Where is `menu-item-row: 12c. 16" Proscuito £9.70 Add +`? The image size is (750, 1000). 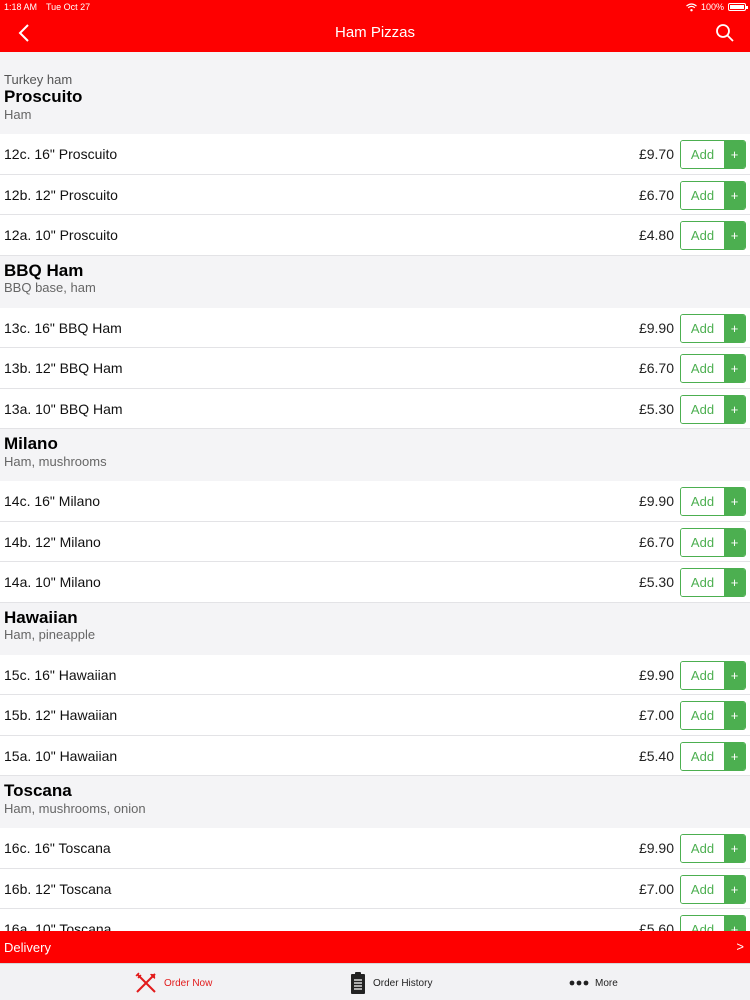
menu-item-row: 12c. 16" Proscuito £9.70 Add + is located at coordinates (375, 154).